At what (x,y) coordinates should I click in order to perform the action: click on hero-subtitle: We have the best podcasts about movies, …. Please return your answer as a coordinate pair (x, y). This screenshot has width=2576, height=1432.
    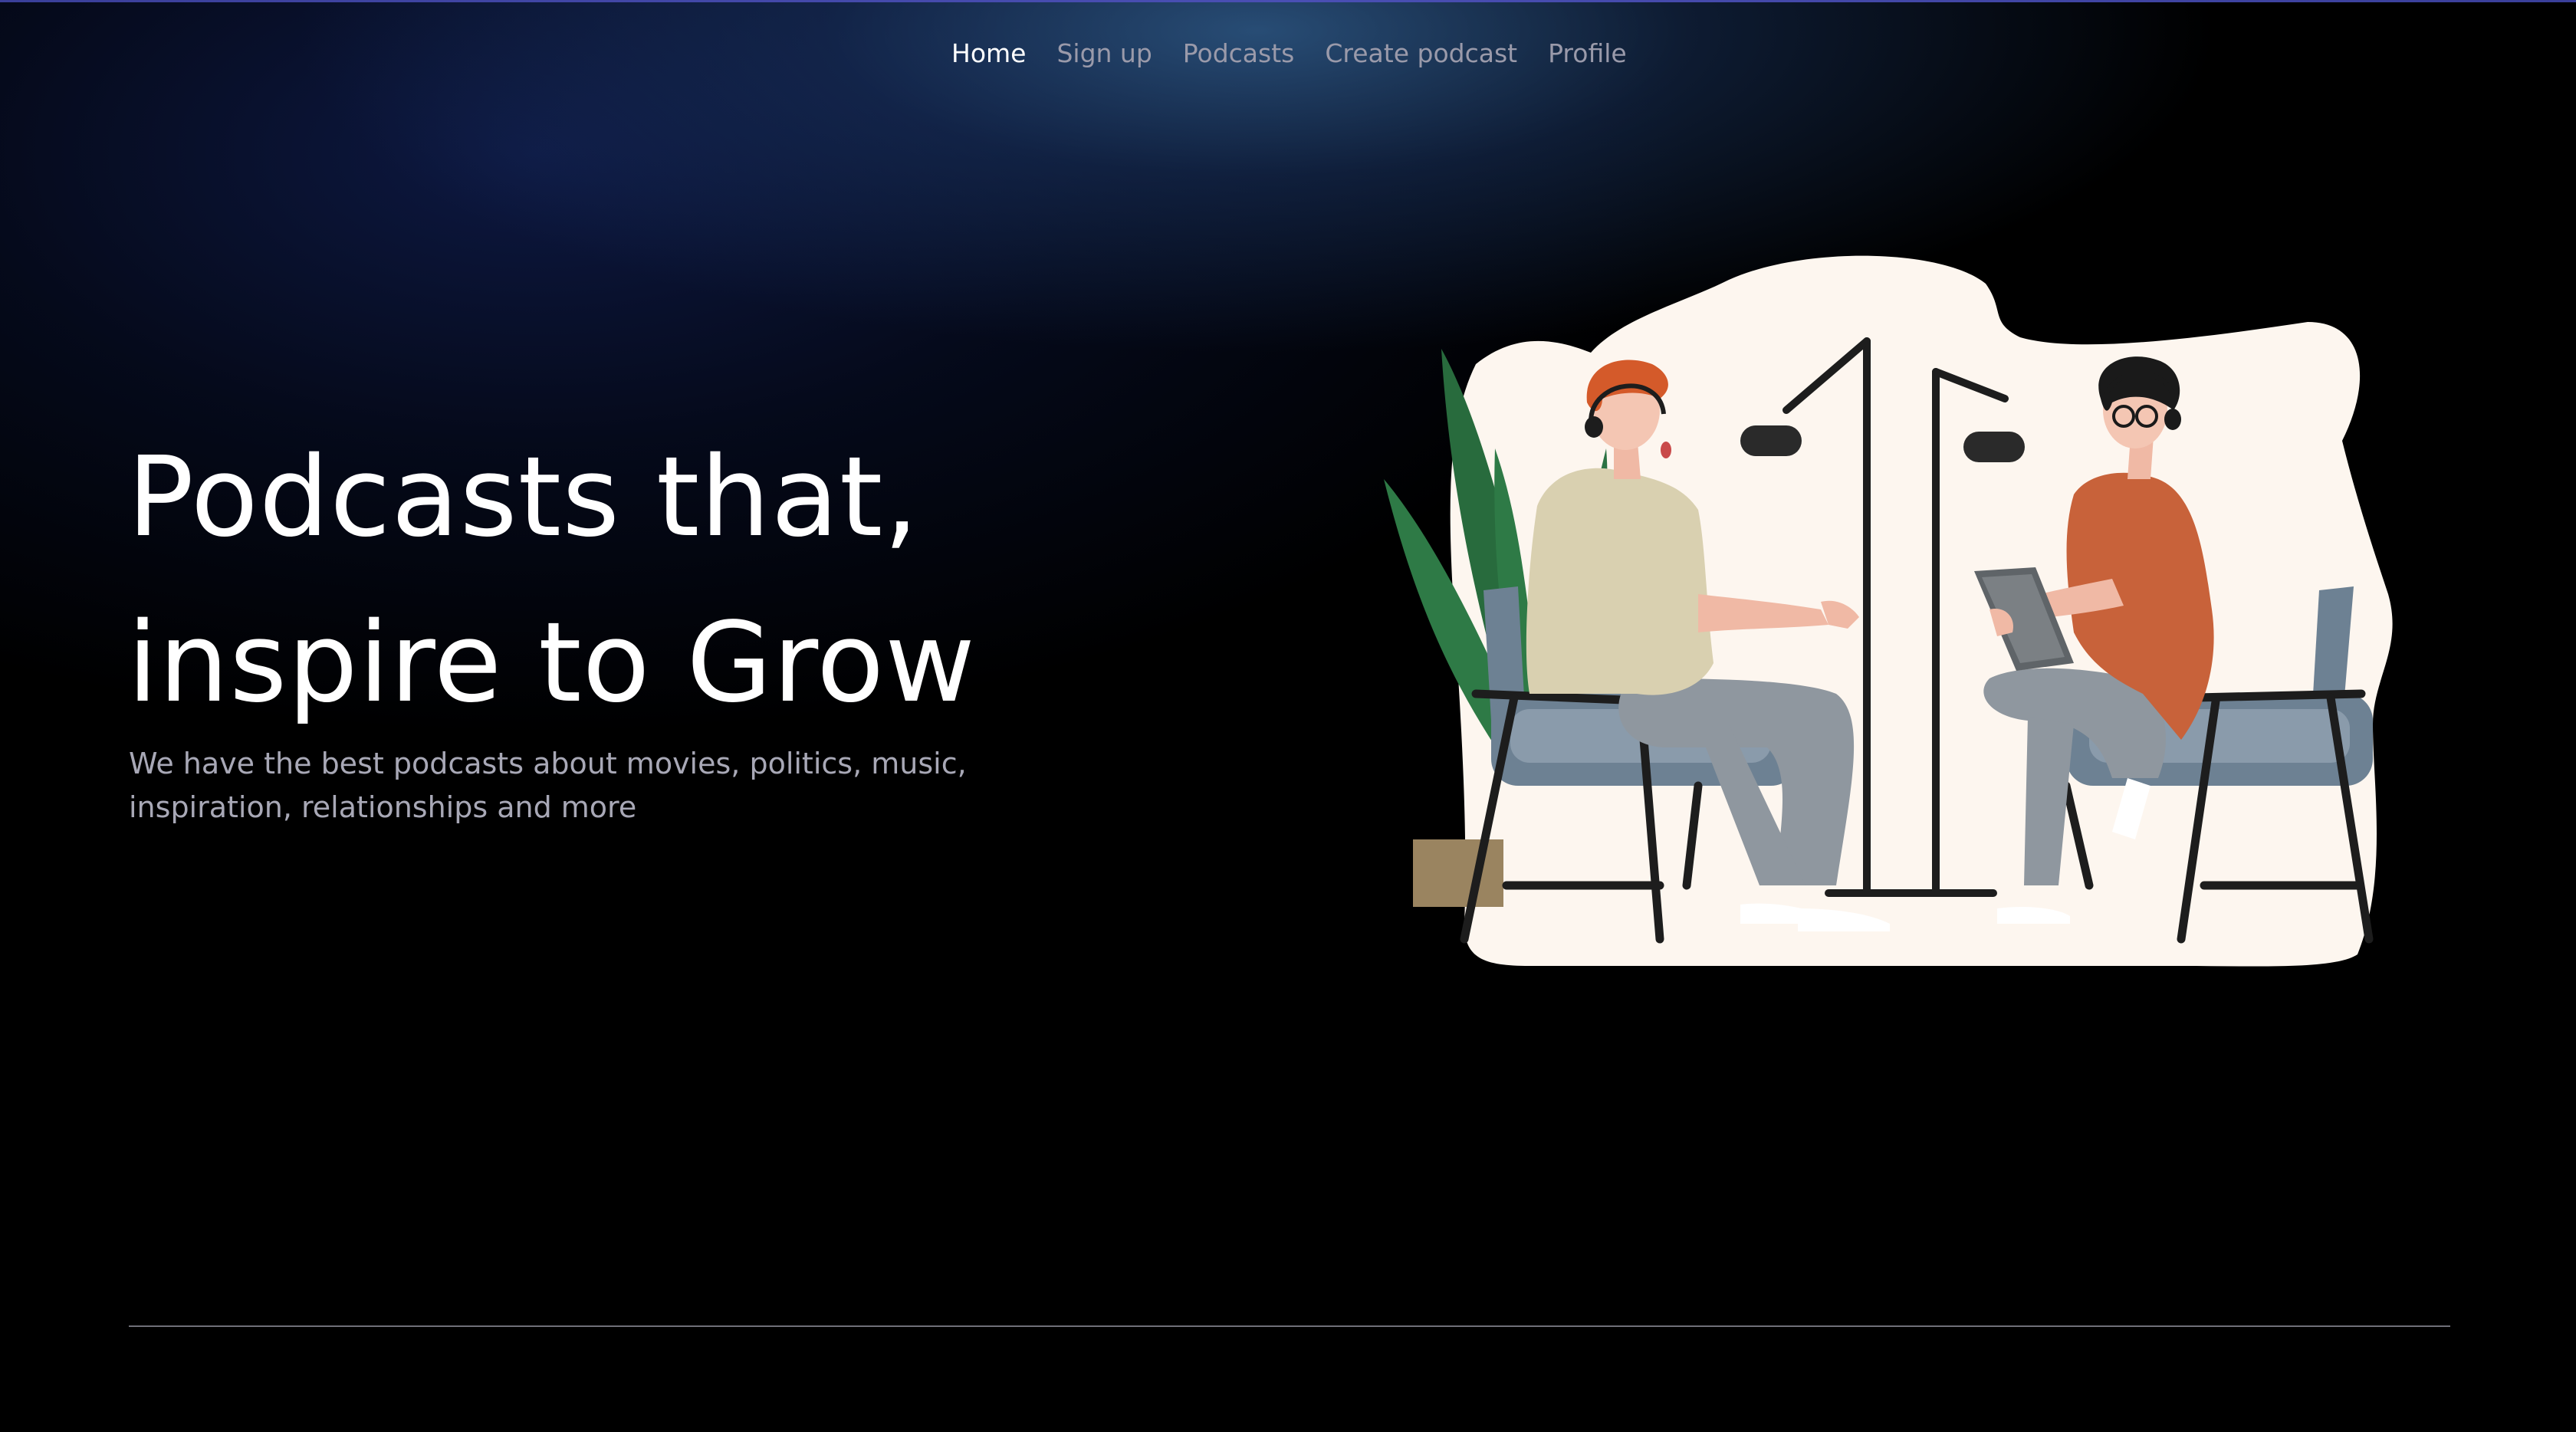
    Looking at the image, I should click on (548, 785).